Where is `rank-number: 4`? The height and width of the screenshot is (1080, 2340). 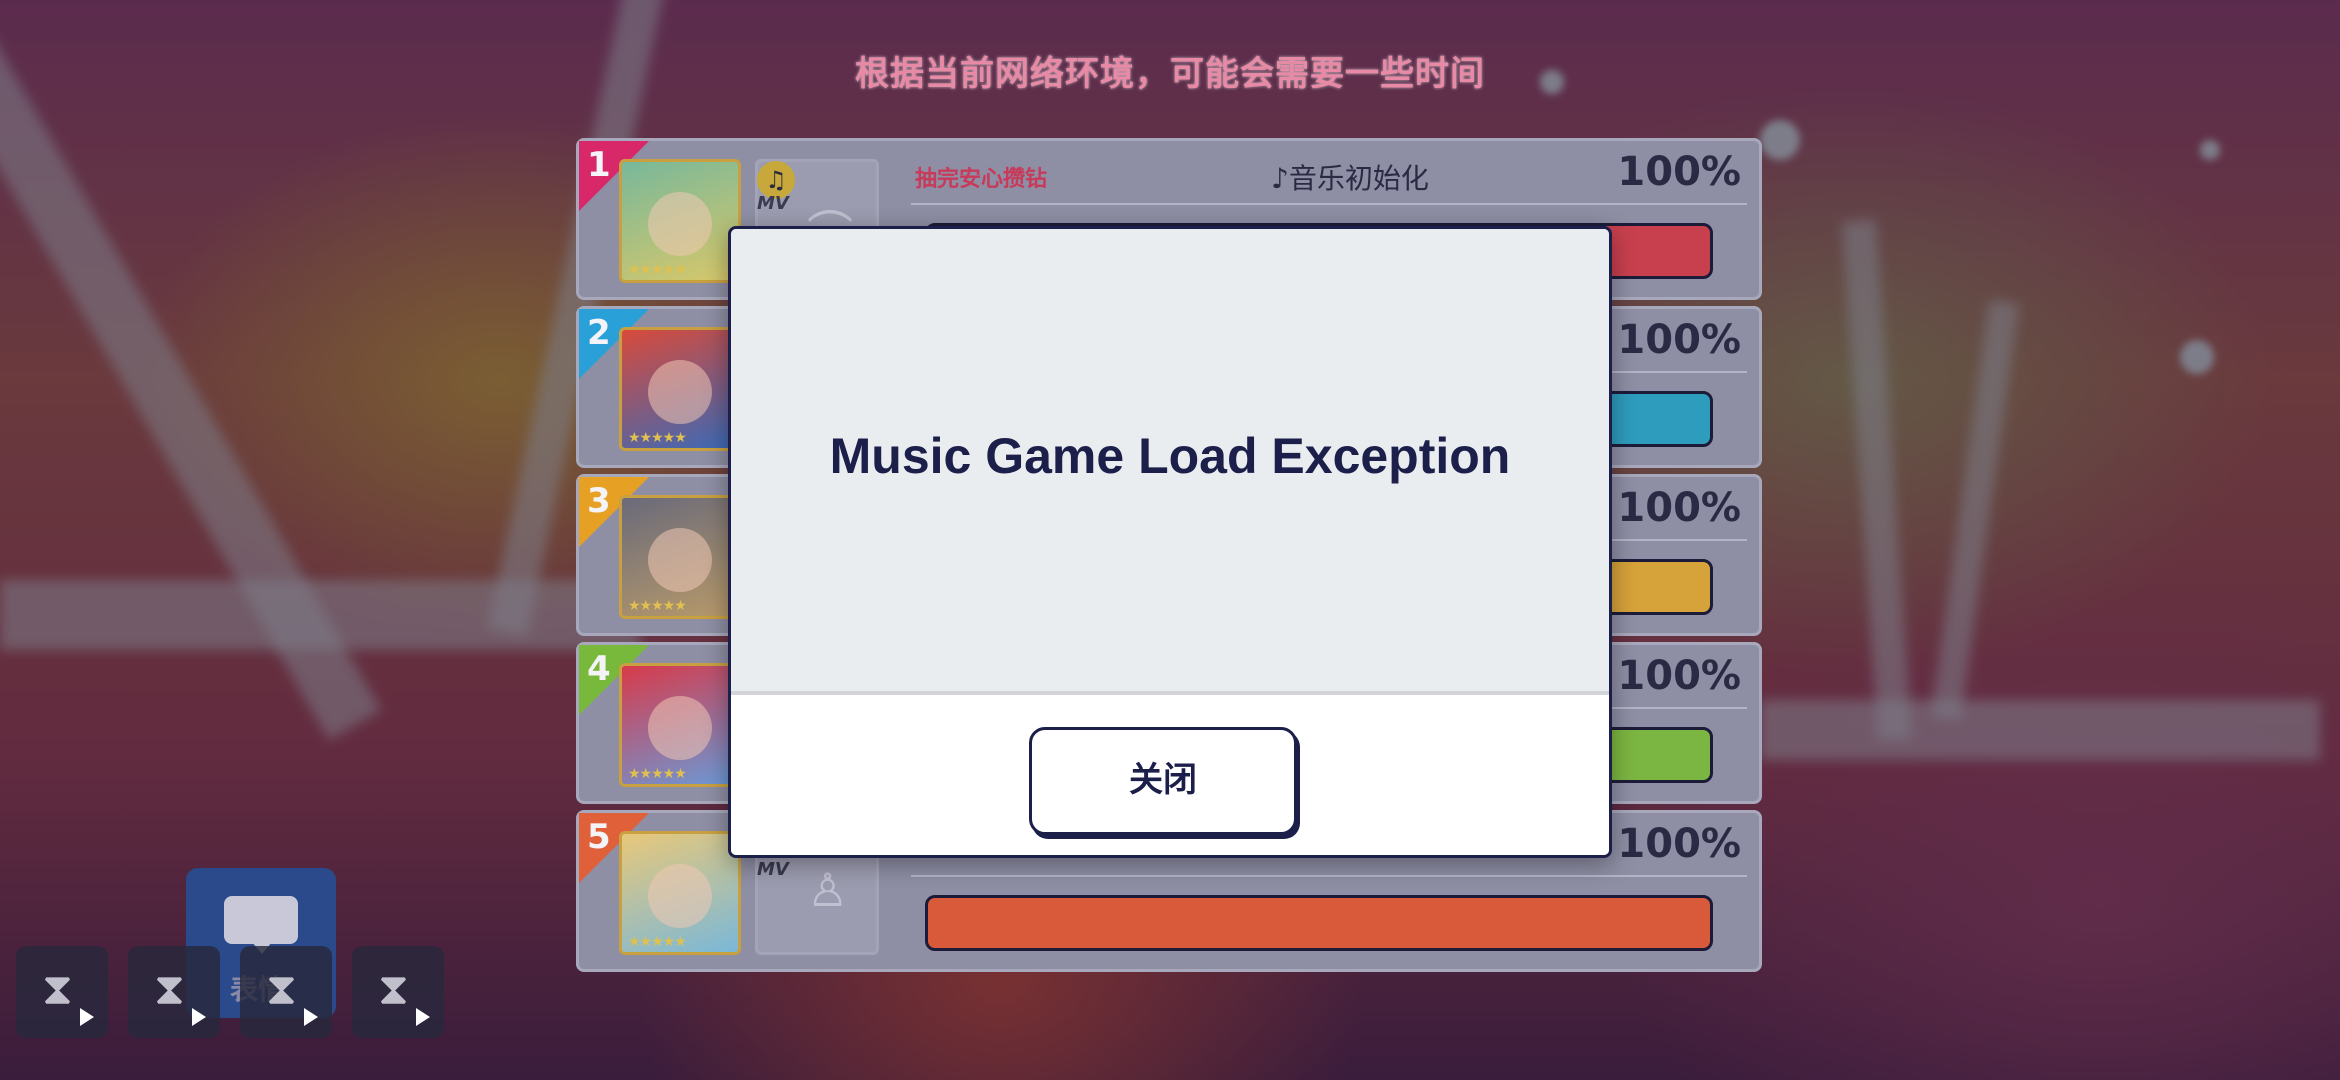 rank-number: 4 is located at coordinates (599, 669).